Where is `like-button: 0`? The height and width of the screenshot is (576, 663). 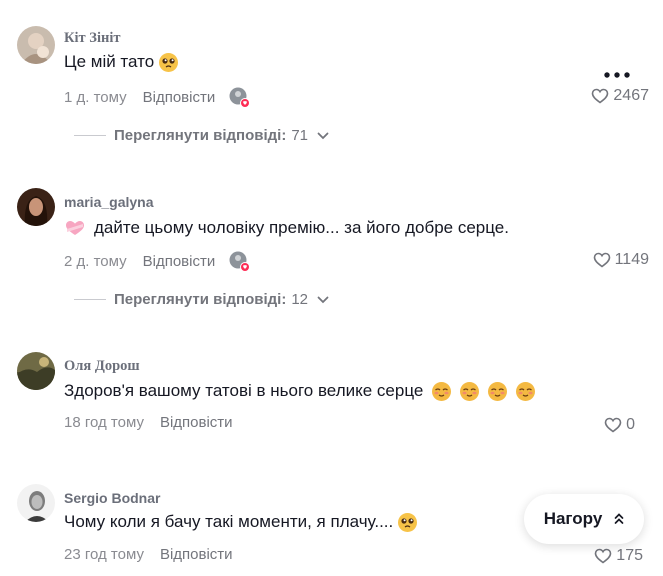 like-button: 0 is located at coordinates (619, 425).